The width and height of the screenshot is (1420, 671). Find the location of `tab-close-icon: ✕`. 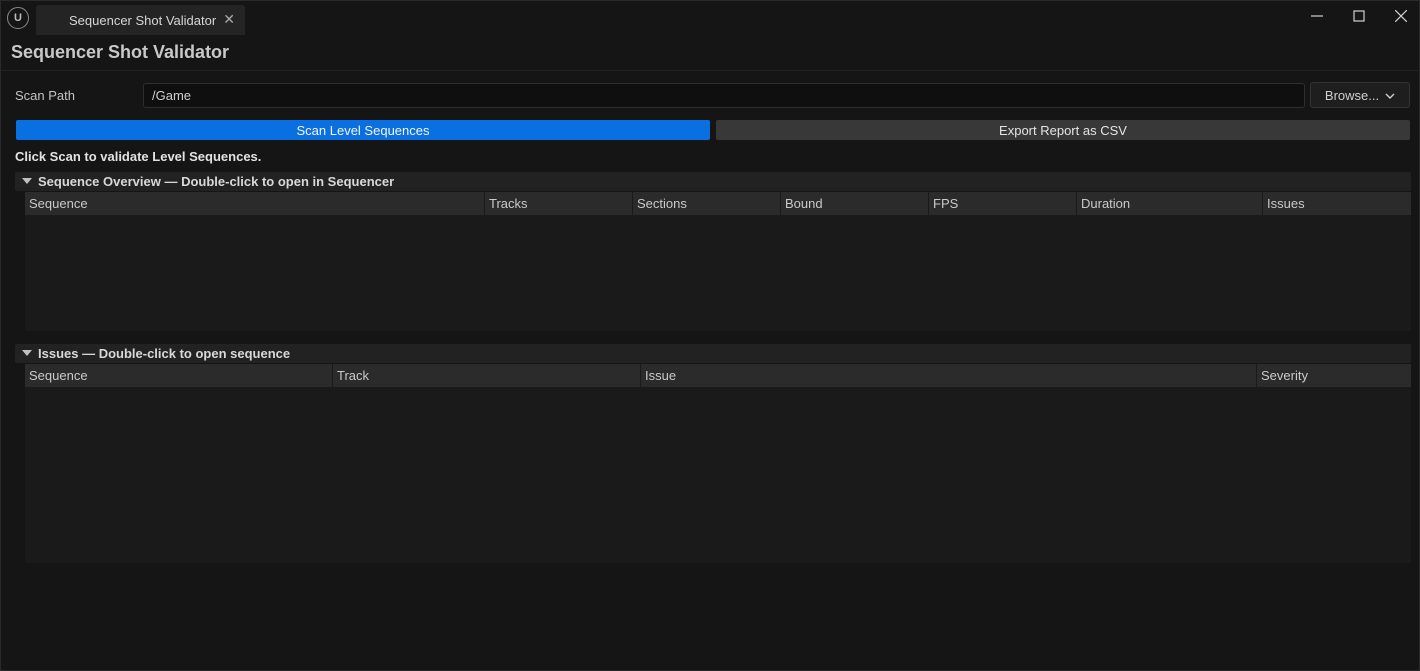

tab-close-icon: ✕ is located at coordinates (229, 19).